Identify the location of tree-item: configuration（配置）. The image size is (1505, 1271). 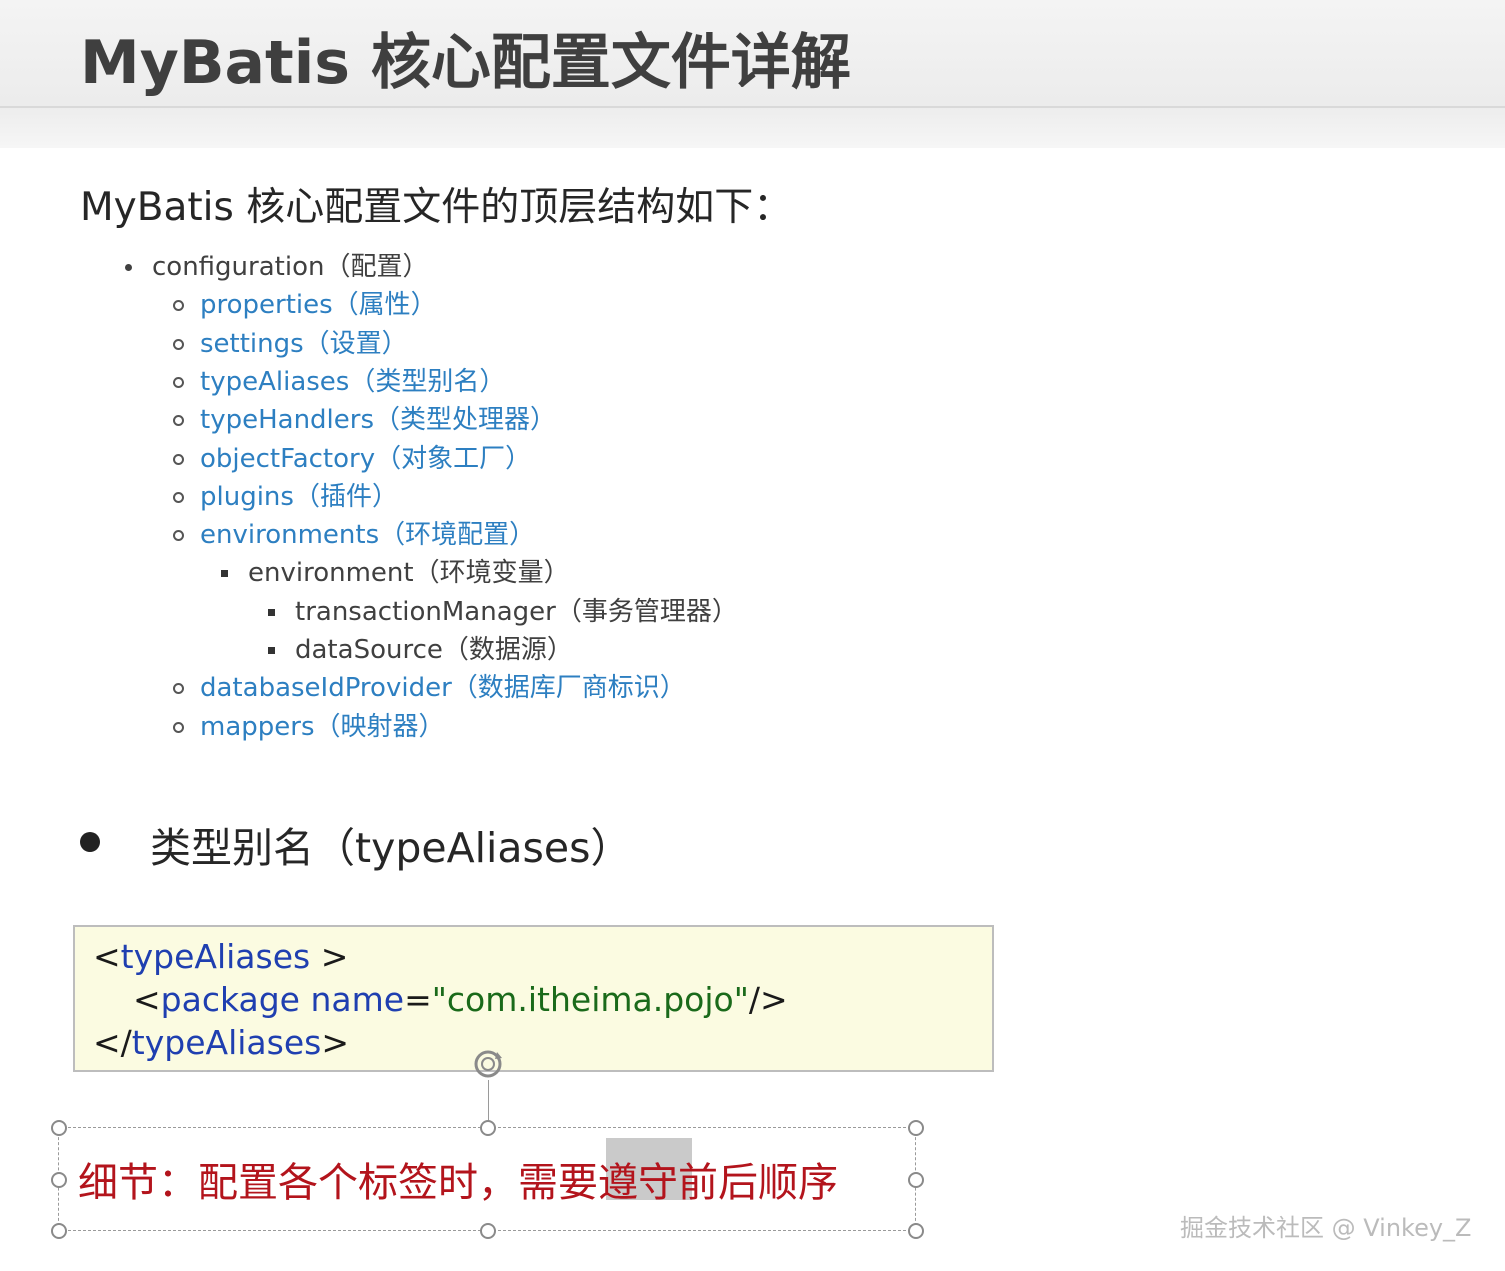
(277, 267).